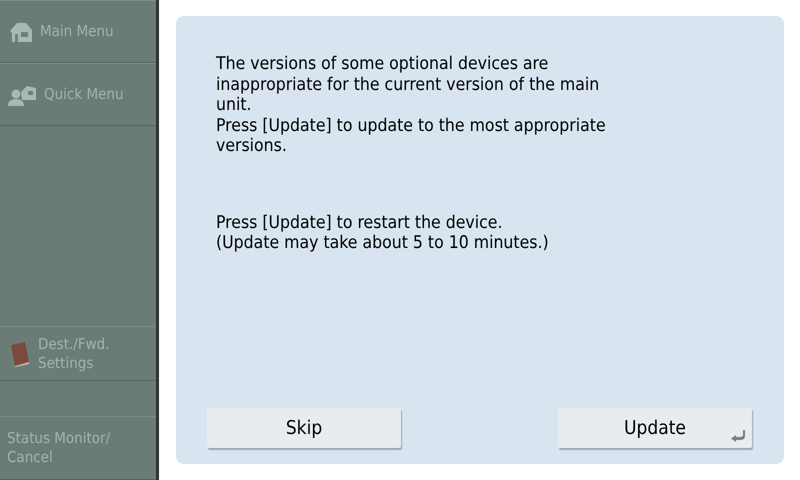 This screenshot has width=800, height=480. I want to click on return-arrow-icon, so click(738, 436).